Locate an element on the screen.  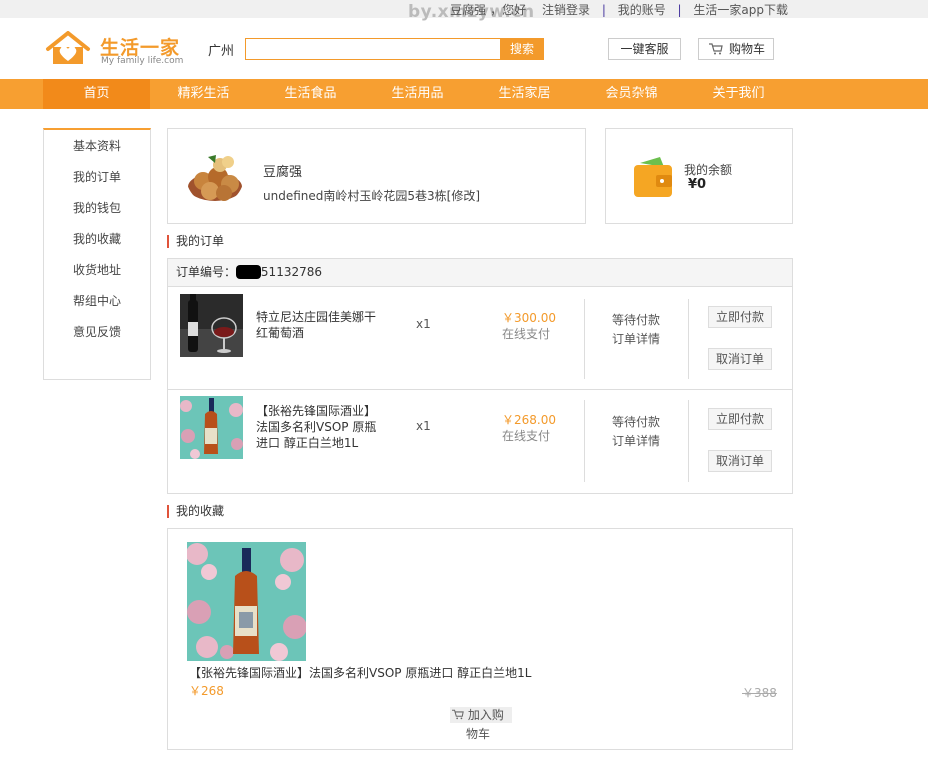
order-number-masked: 201 is located at coordinates (248, 272).